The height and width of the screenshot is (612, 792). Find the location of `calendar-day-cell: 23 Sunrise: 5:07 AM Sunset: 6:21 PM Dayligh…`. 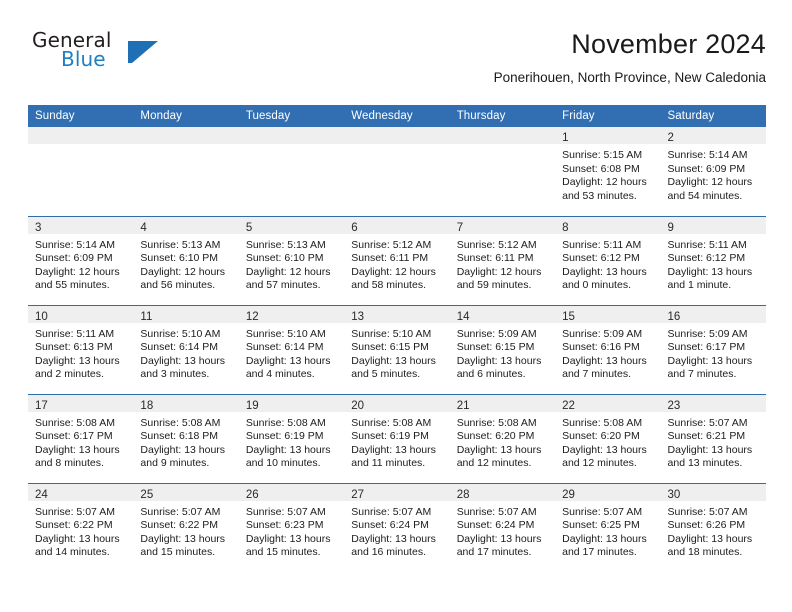

calendar-day-cell: 23 Sunrise: 5:07 AM Sunset: 6:21 PM Dayligh… is located at coordinates (713, 438).